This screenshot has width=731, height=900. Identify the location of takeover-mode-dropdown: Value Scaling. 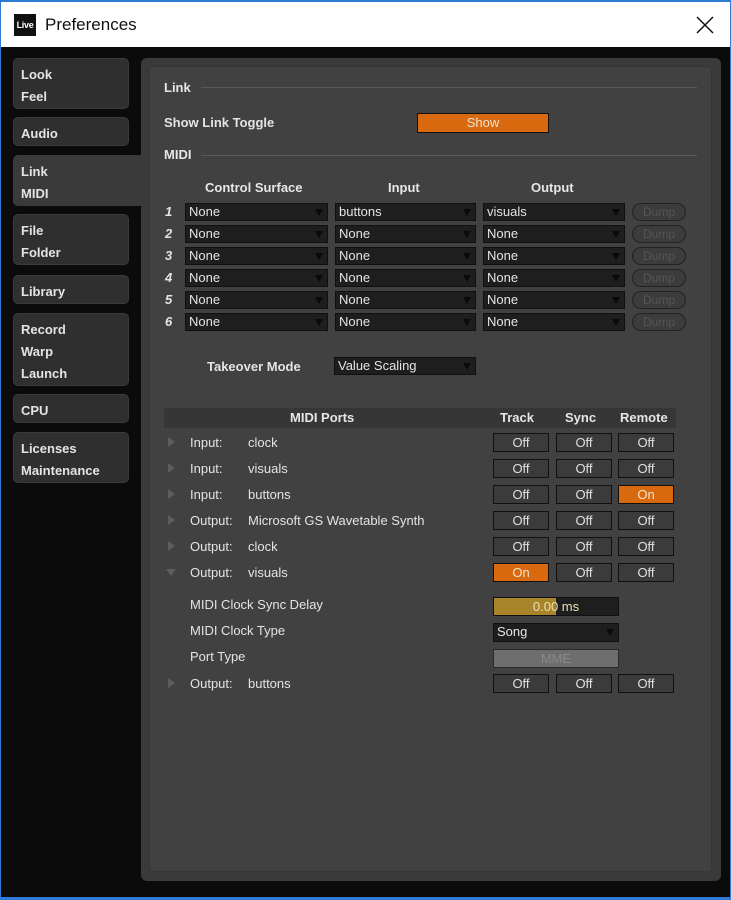
(405, 366).